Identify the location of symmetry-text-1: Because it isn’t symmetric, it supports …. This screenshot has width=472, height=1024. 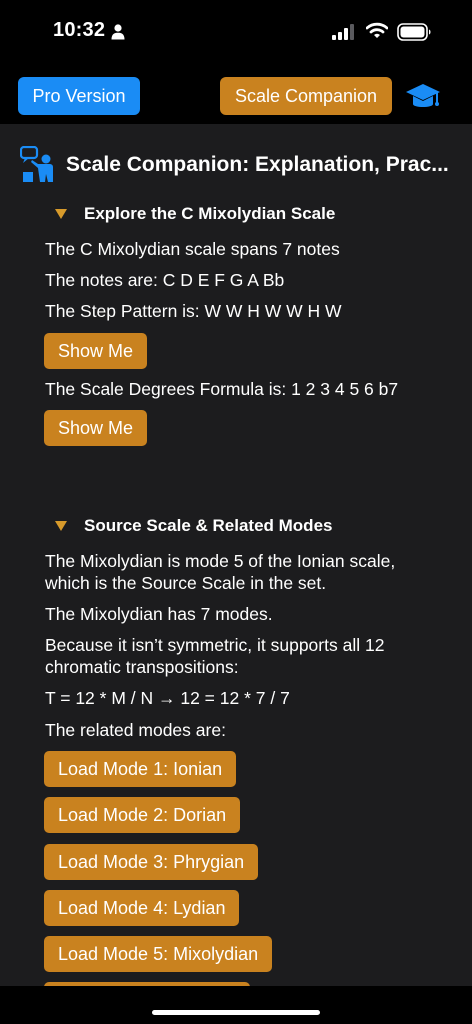
(215, 645).